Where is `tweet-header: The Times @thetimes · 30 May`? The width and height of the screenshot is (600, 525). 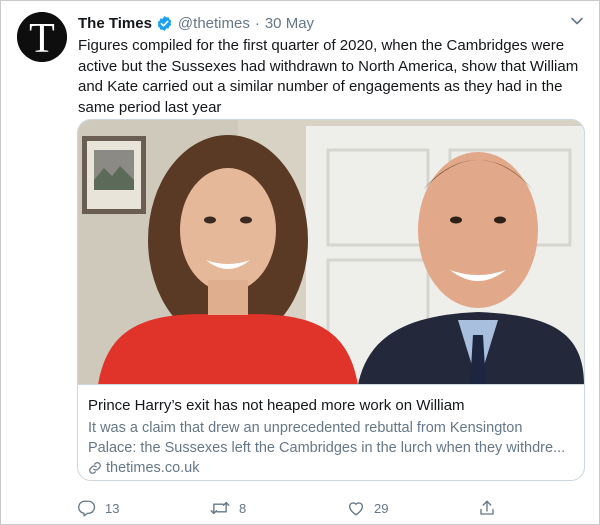 tweet-header: The Times @thetimes · 30 May is located at coordinates (196, 23).